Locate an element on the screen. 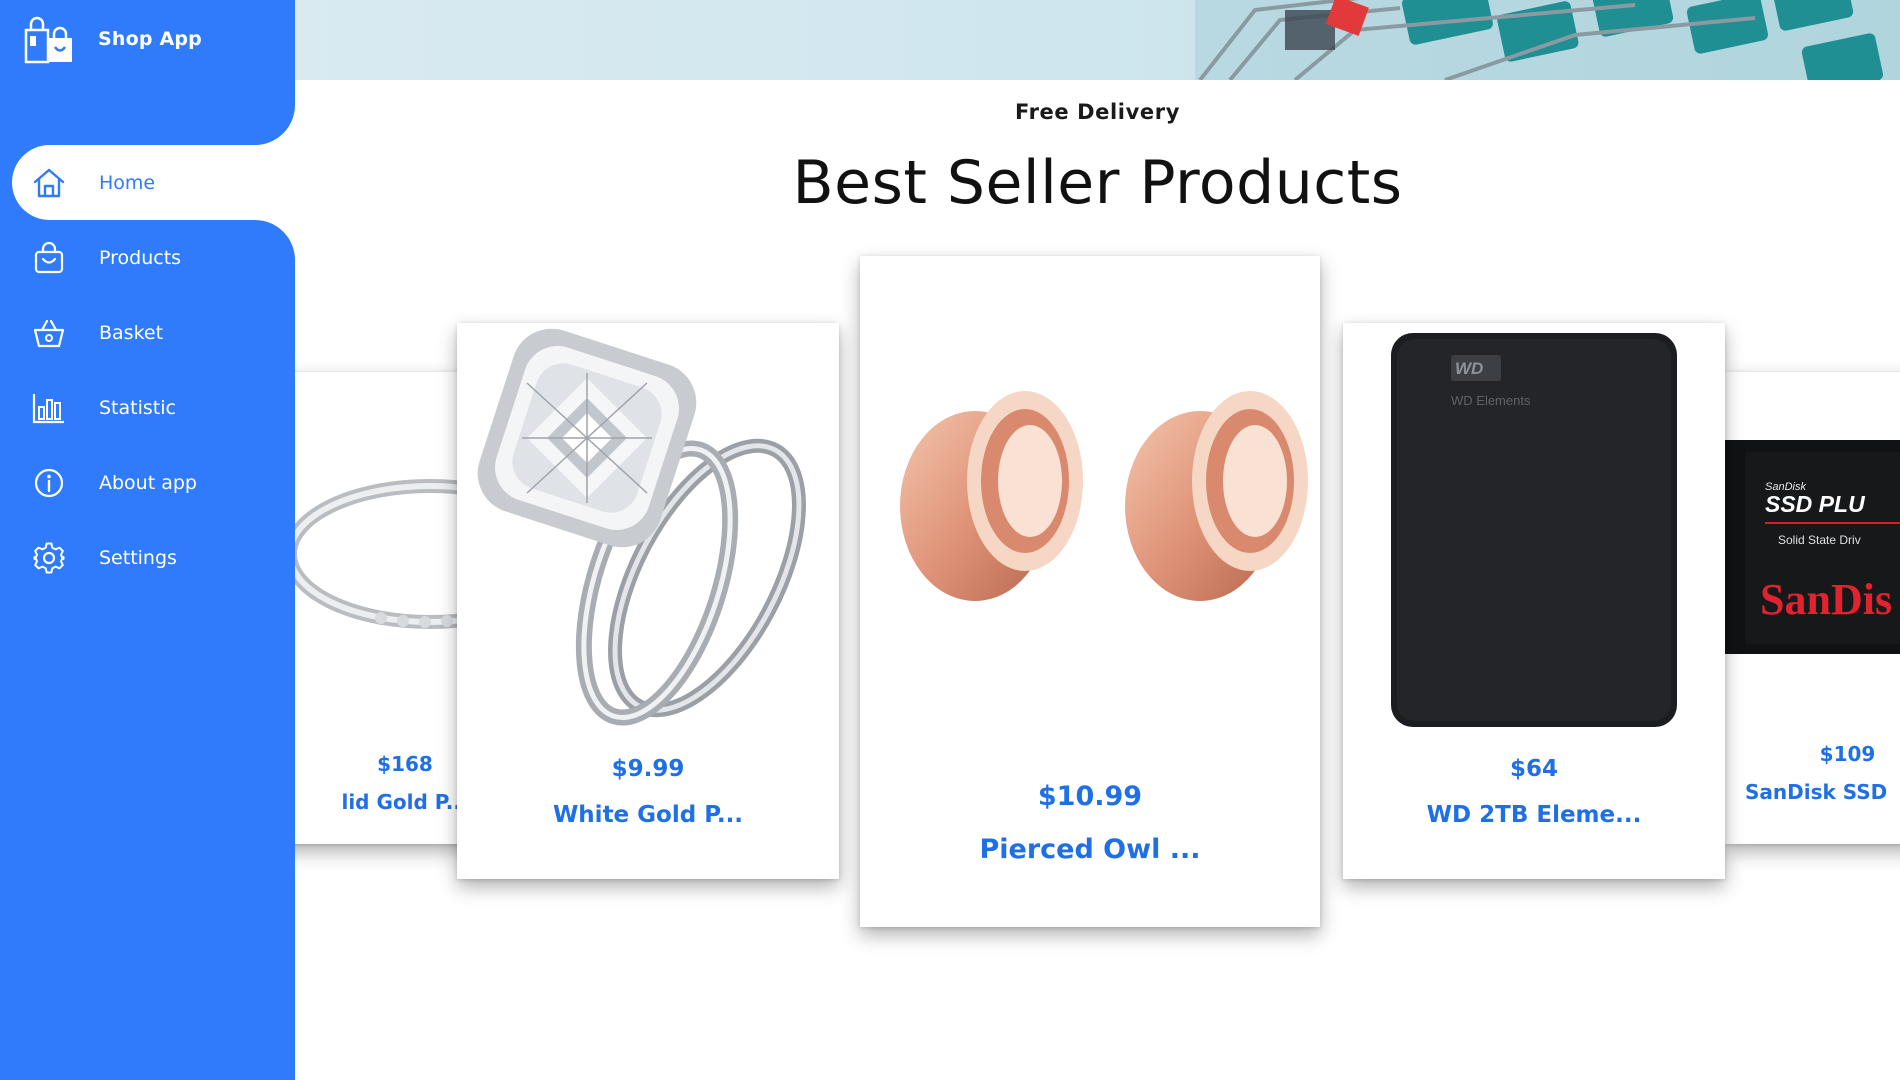 The image size is (1900, 1080). product-image: SanDisk SSD PLU Solid State Driv SanDis is located at coordinates (1812, 537).